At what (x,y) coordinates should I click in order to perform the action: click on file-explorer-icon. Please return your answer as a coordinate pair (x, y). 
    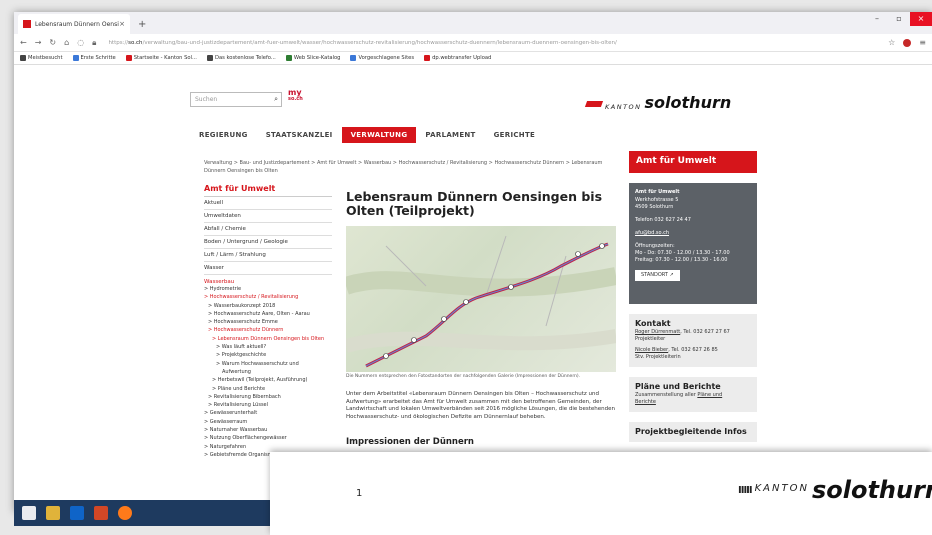
    Looking at the image, I should click on (53, 513).